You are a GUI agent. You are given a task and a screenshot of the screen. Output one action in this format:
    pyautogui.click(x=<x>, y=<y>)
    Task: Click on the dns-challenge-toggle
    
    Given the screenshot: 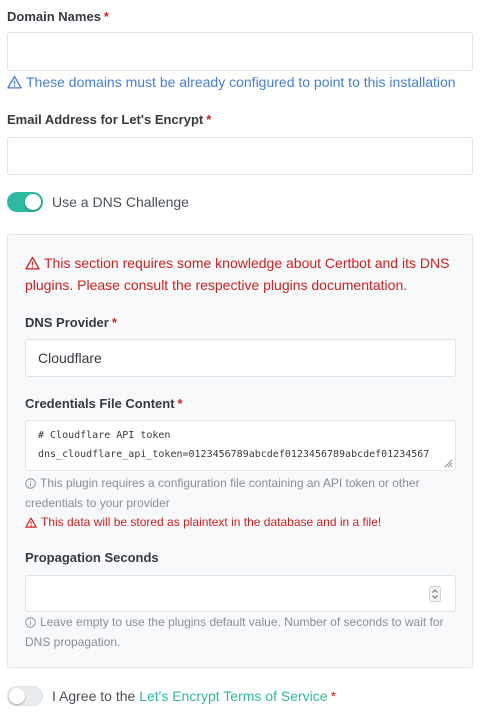 What is the action you would take?
    pyautogui.click(x=25, y=202)
    